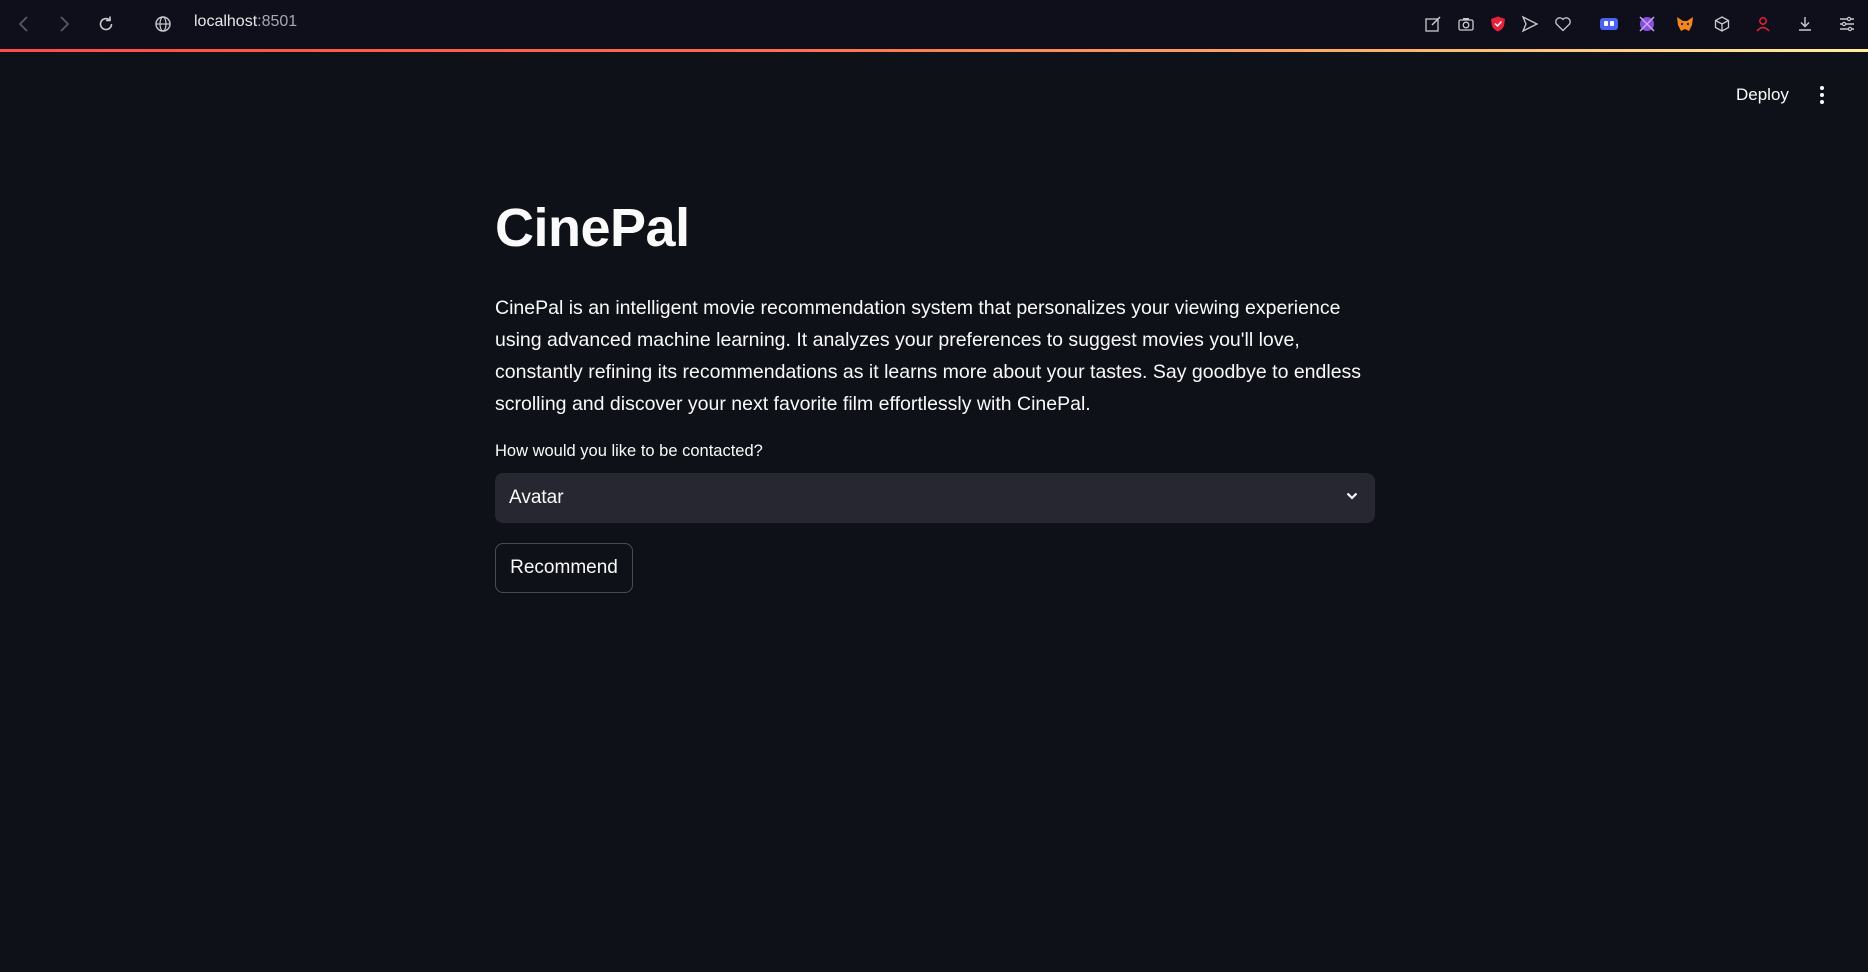 The image size is (1868, 972). I want to click on recommend-button: Recommend, so click(564, 568).